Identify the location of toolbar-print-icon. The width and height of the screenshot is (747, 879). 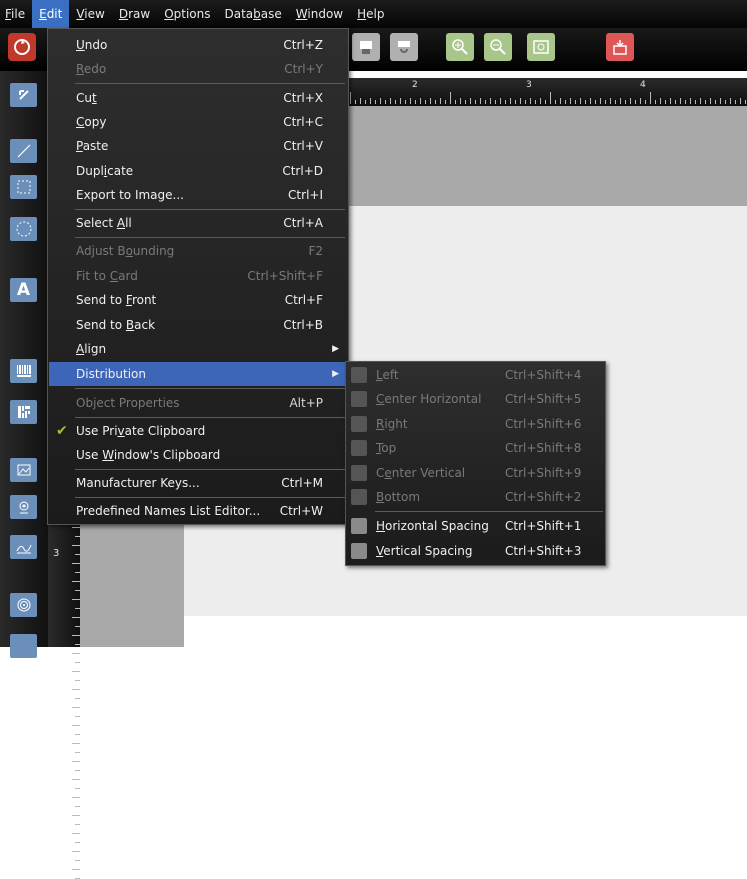
(366, 47).